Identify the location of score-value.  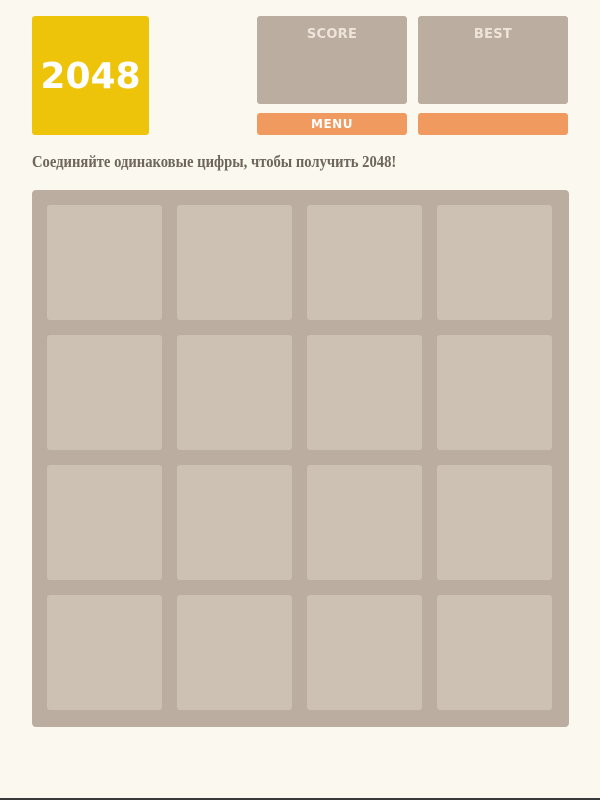
(332, 64).